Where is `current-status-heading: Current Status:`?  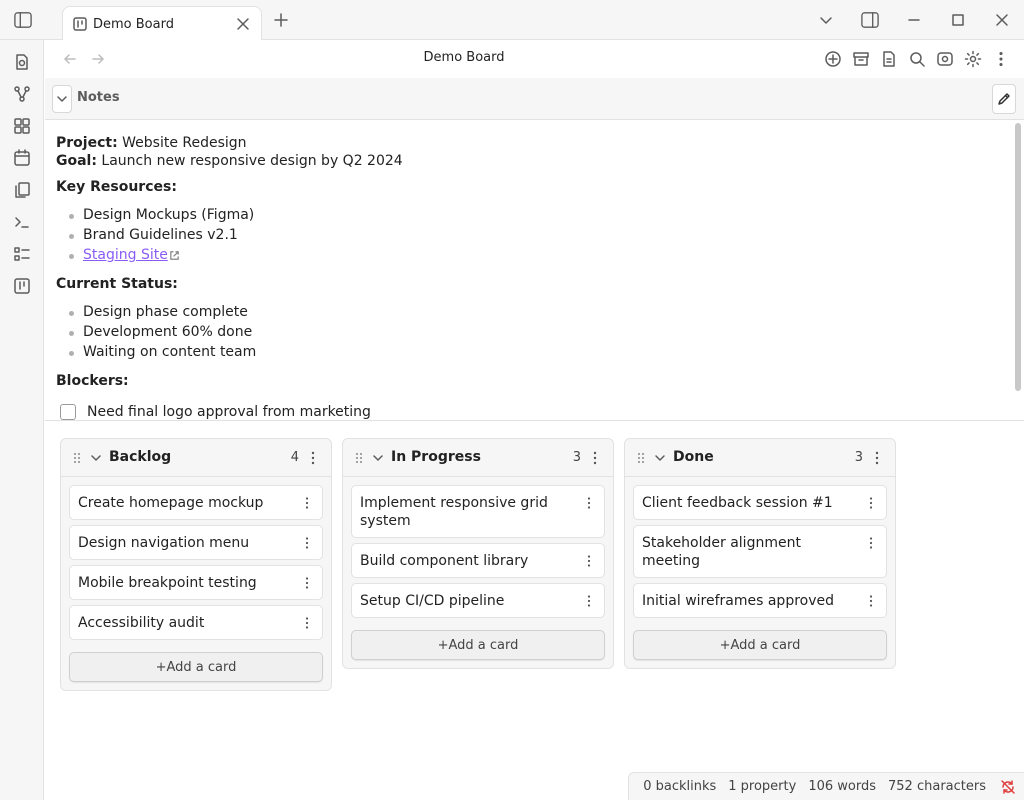
current-status-heading: Current Status: is located at coordinates (117, 284).